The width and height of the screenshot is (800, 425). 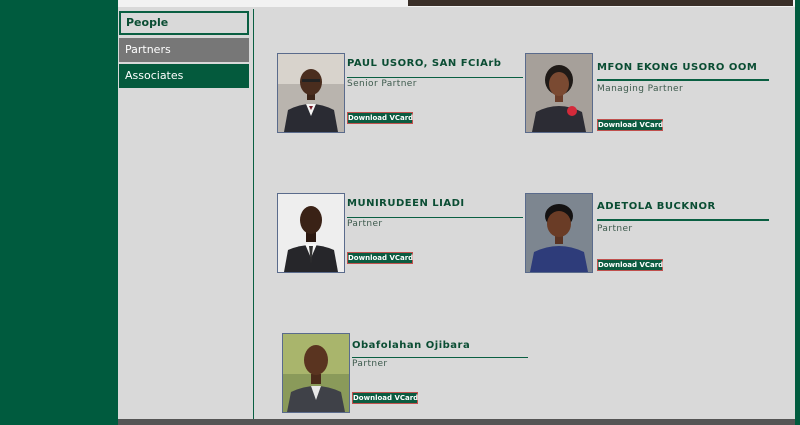 I want to click on page-edge, so click(x=797, y=212).